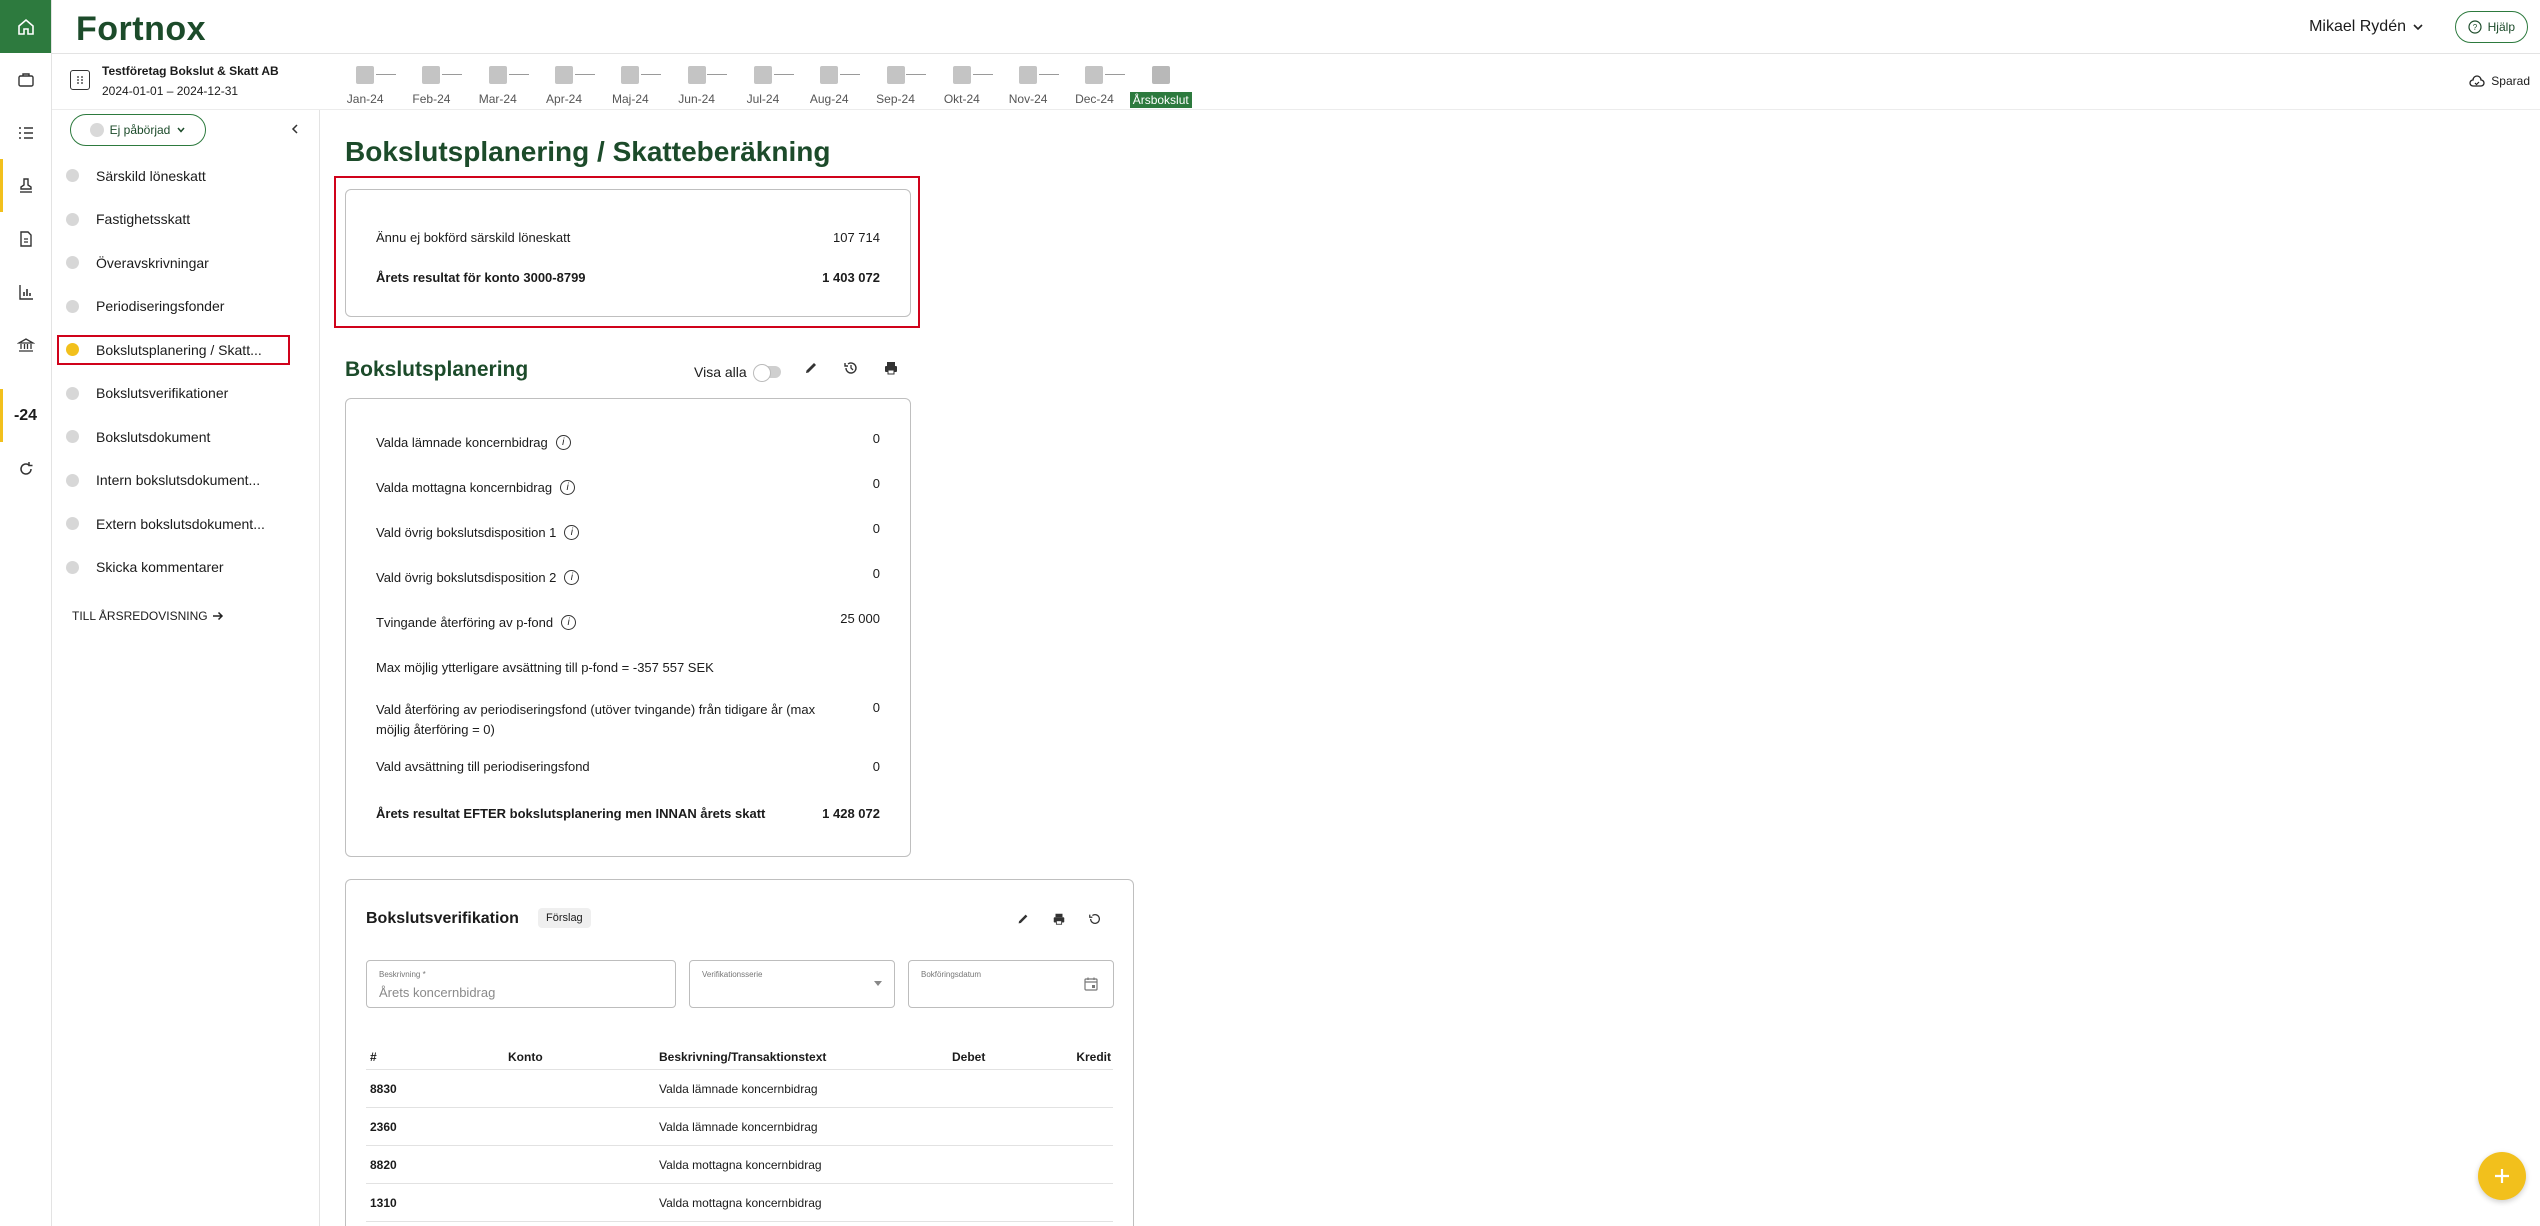  I want to click on month-step: Jan-24, so click(365, 85).